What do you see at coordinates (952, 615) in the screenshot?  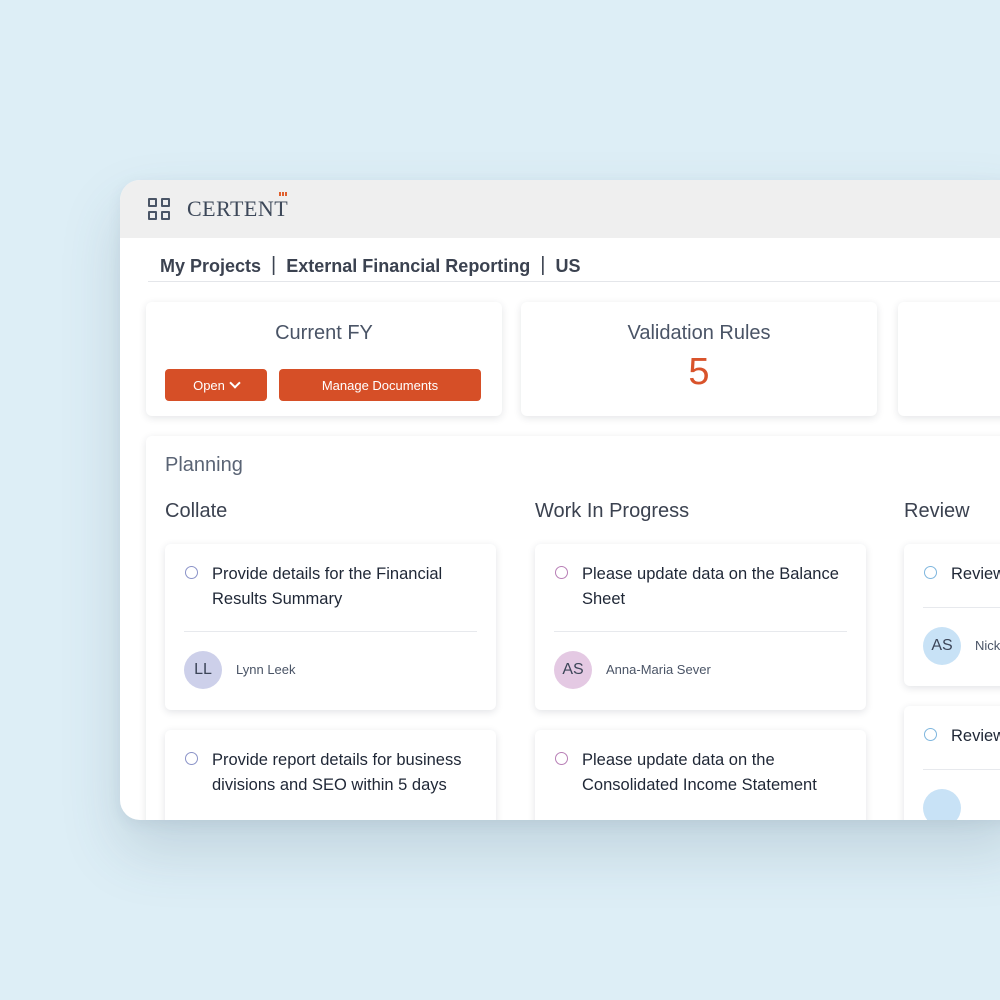 I see `task-card: Review AS Nick` at bounding box center [952, 615].